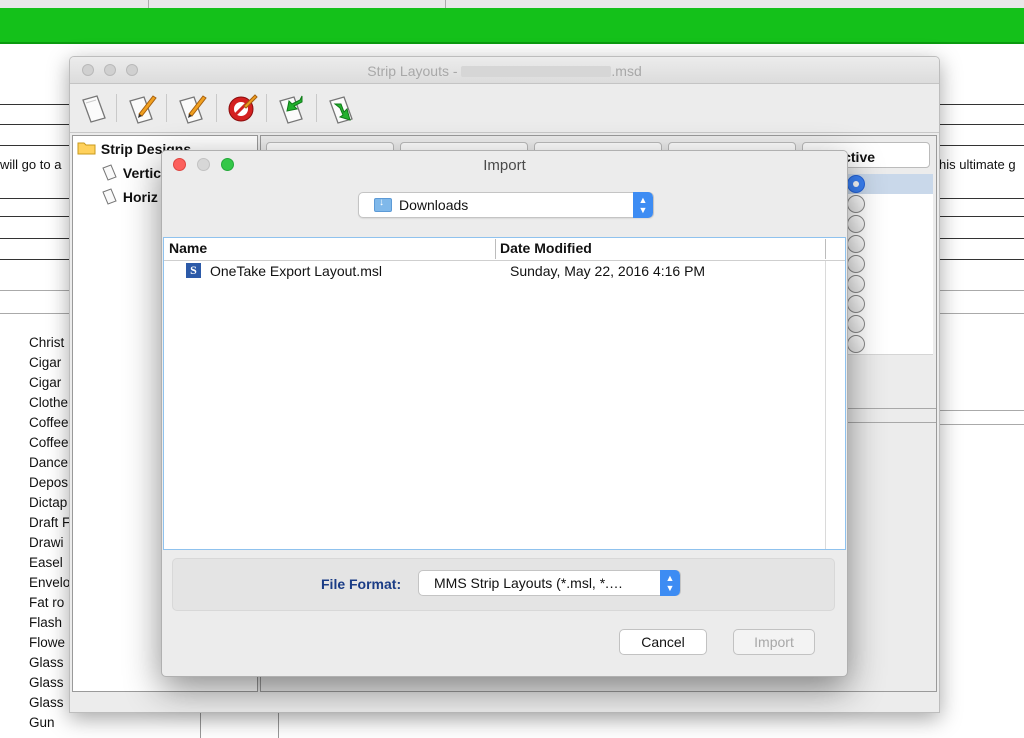 The width and height of the screenshot is (1024, 738). What do you see at coordinates (193, 270) in the screenshot?
I see `msl-file-icon: S` at bounding box center [193, 270].